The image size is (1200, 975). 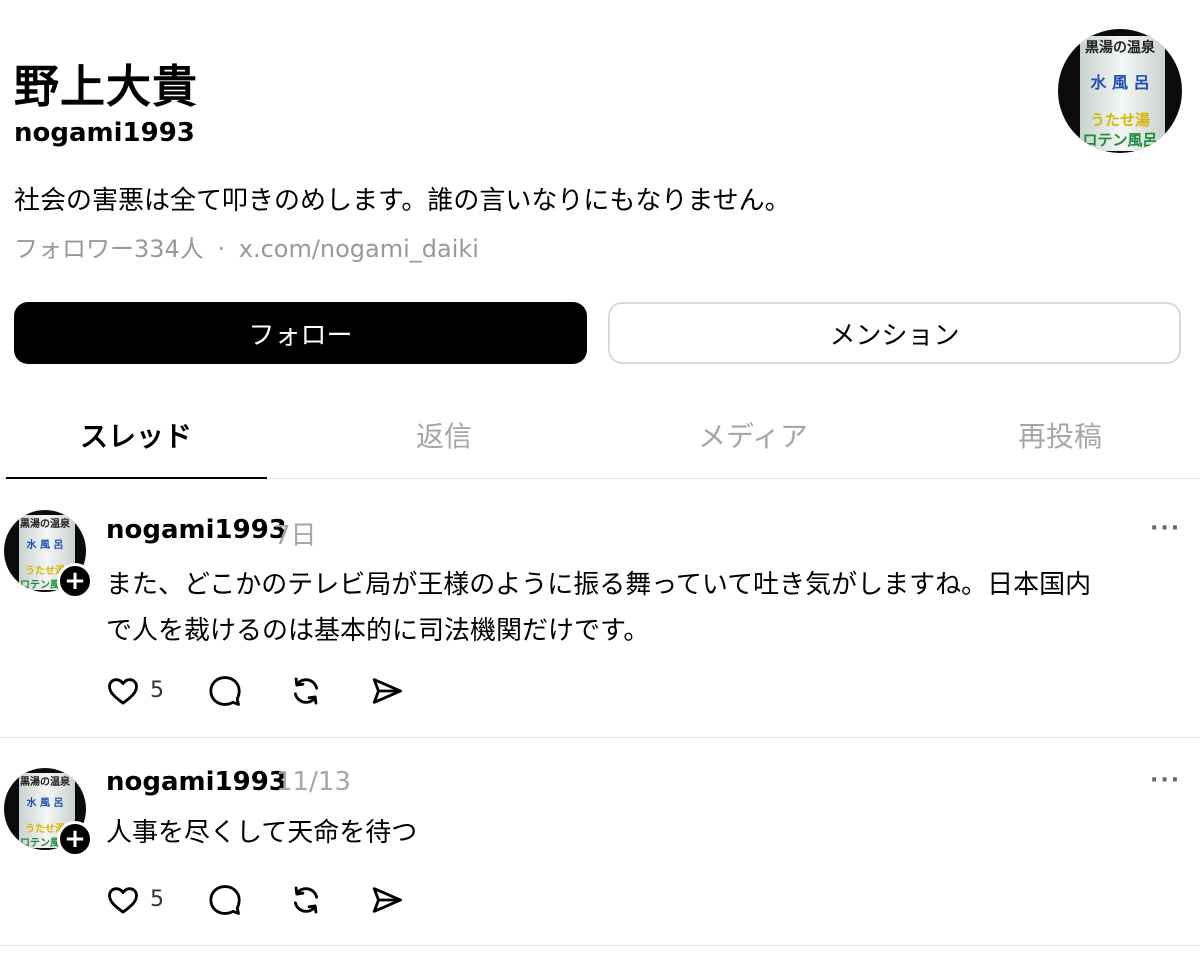 What do you see at coordinates (136, 478) in the screenshot?
I see `active-tab-indicator` at bounding box center [136, 478].